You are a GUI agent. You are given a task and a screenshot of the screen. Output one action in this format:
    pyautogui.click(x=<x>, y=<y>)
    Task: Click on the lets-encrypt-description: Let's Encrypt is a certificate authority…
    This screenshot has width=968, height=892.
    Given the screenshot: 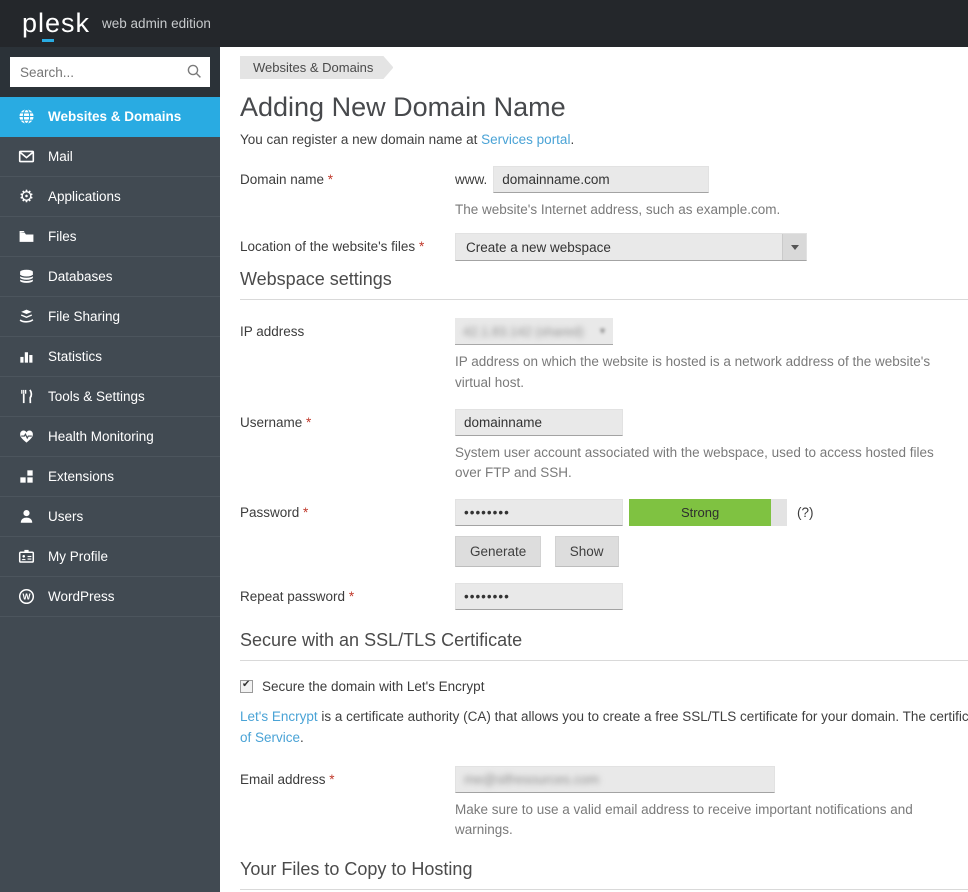 What is the action you would take?
    pyautogui.click(x=604, y=728)
    